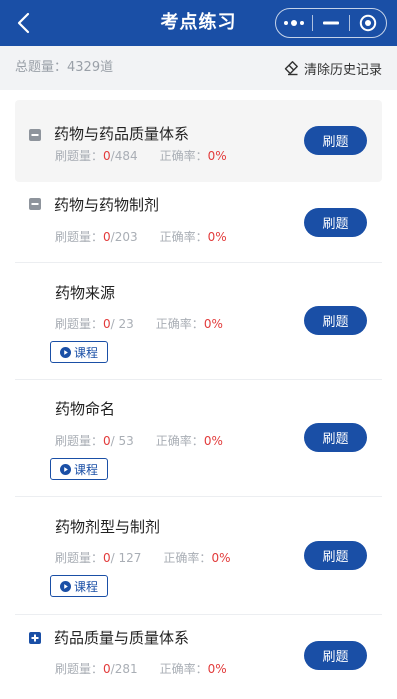 The width and height of the screenshot is (397, 699). Describe the element at coordinates (85, 293) in the screenshot. I see `topic-name: 药物来源` at that location.